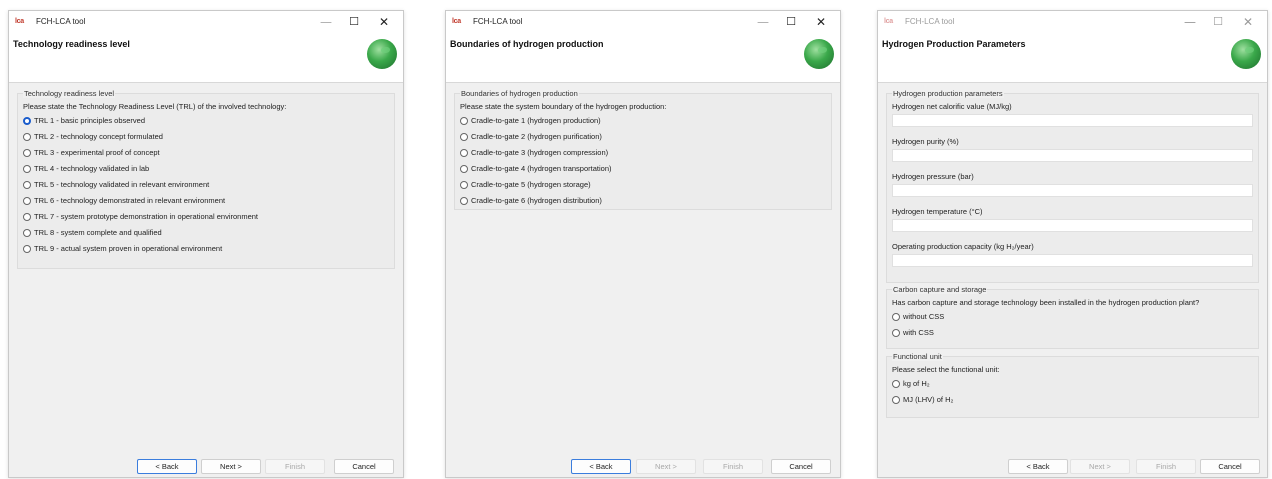 The width and height of the screenshot is (1272, 479). I want to click on radio-label: Cradle-to-gate 5 (hydrogen storage), so click(531, 184).